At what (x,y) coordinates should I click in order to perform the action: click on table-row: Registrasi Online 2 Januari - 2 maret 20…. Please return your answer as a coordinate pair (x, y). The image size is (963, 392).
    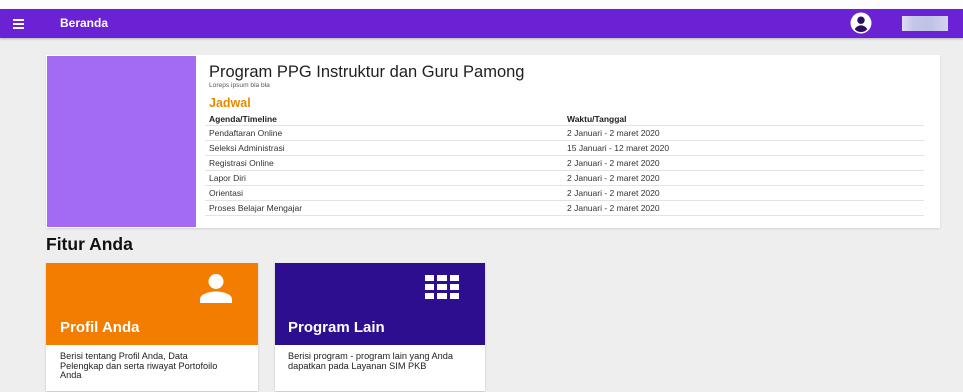
    Looking at the image, I should click on (564, 163).